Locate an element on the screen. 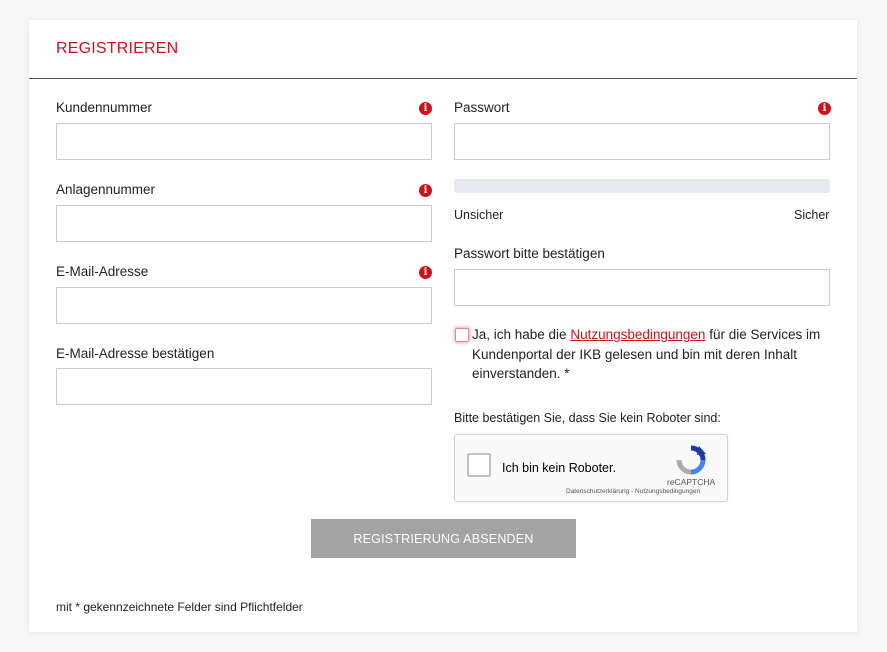 Image resolution: width=887 pixels, height=652 pixels. password-info-icon: i is located at coordinates (824, 108).